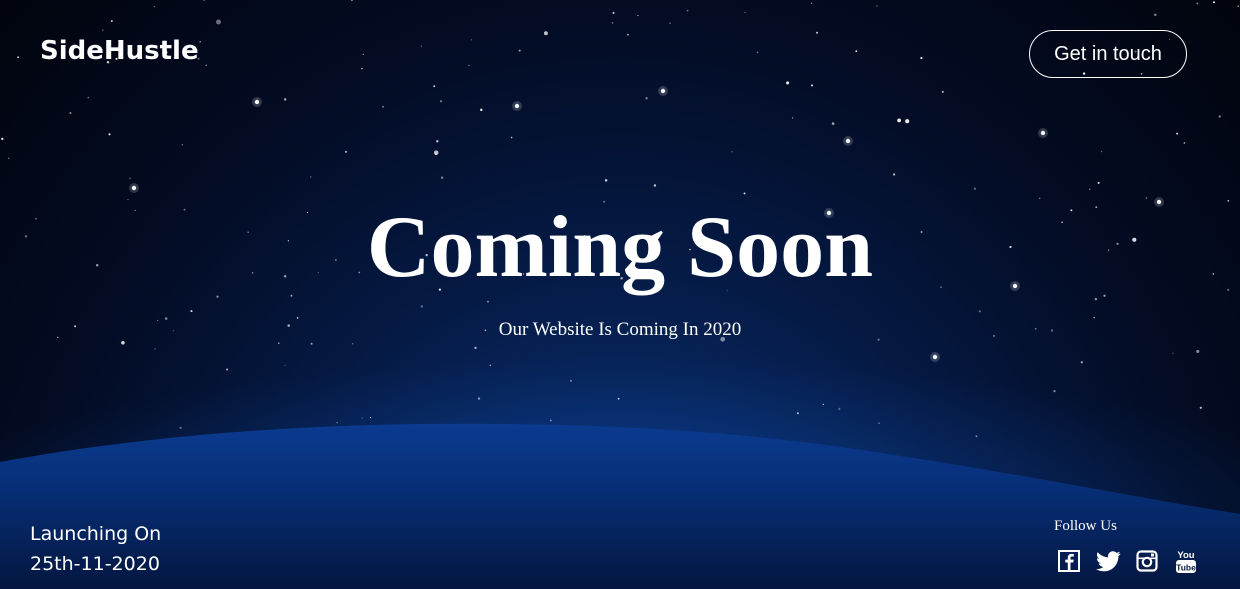 This screenshot has width=1240, height=589. What do you see at coordinates (1186, 568) in the screenshot?
I see `svg-text: Tube` at bounding box center [1186, 568].